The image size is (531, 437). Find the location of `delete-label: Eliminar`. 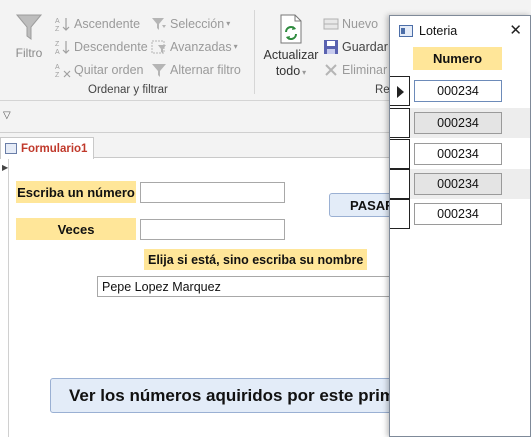

delete-label: Eliminar is located at coordinates (365, 69).